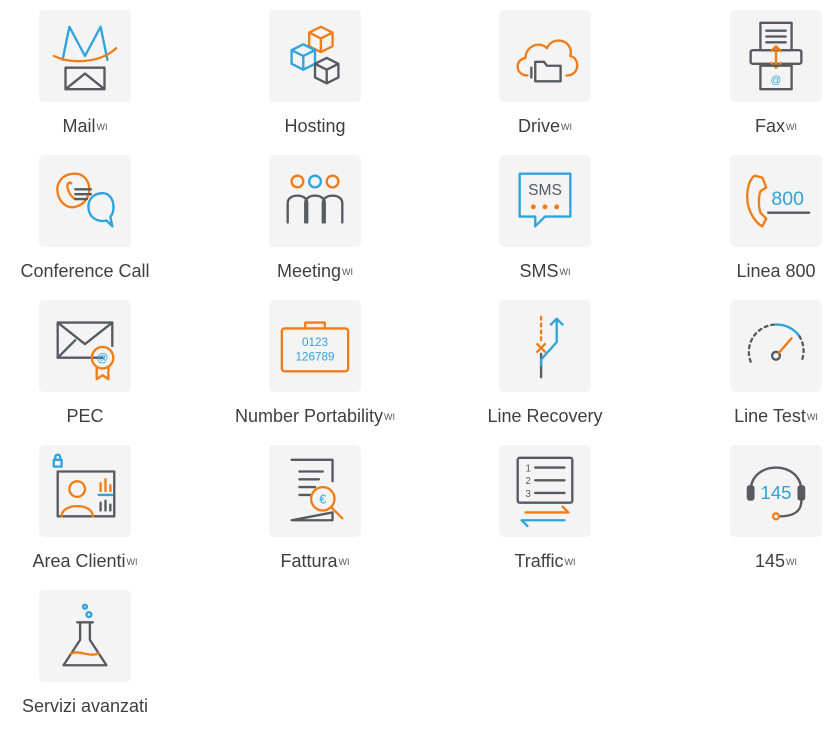 The image size is (828, 730). What do you see at coordinates (314, 357) in the screenshot?
I see `svg-text: 126789` at bounding box center [314, 357].